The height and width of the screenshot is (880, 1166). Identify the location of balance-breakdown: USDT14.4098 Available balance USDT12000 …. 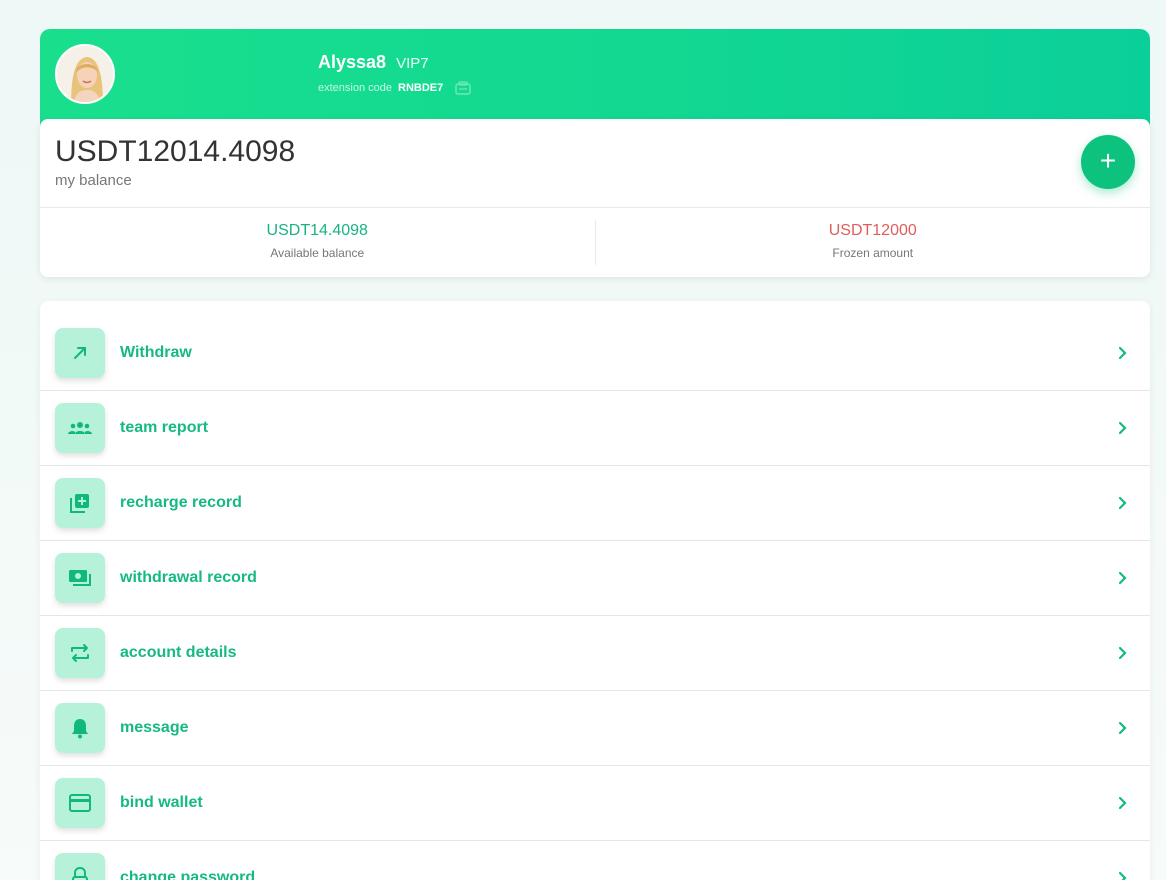
(595, 242).